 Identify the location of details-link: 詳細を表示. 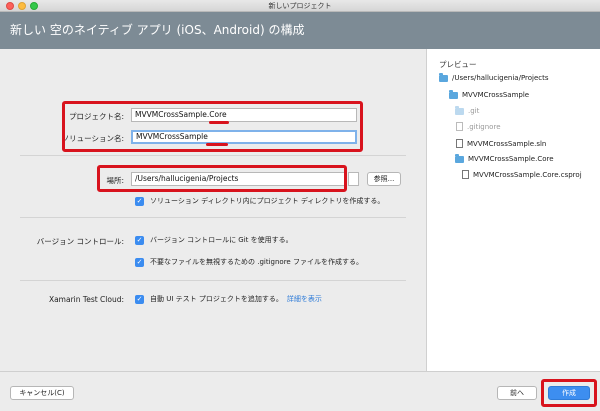
(304, 299).